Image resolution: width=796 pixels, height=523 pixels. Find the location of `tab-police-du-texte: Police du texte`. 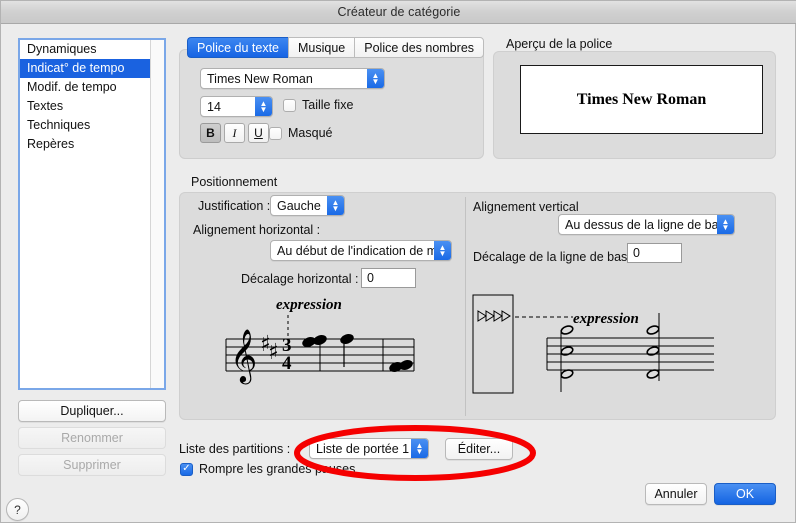

tab-police-du-texte: Police du texte is located at coordinates (237, 47).